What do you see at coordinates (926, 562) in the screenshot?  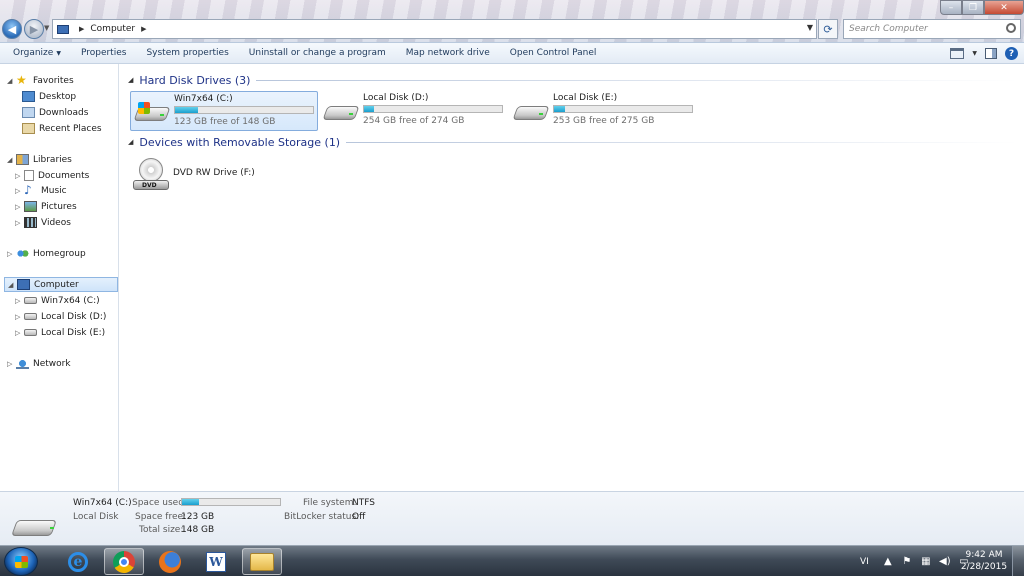 I see `network-tray-icon: ▦` at bounding box center [926, 562].